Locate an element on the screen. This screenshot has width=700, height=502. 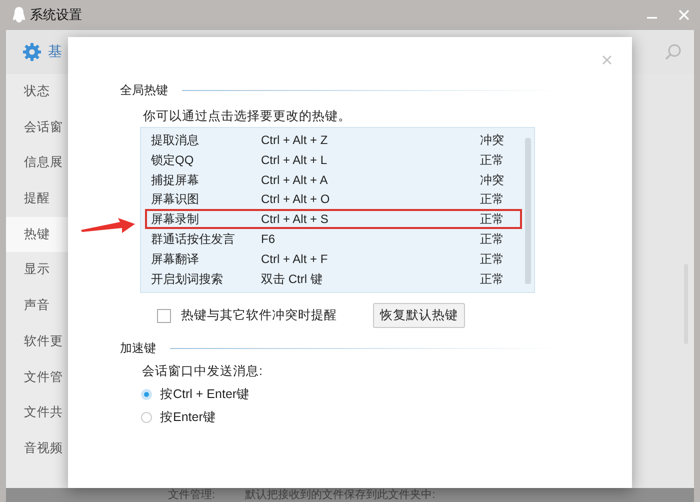
hotkey-row: 屏幕识图 Ctrl + Alt + O 正常 is located at coordinates (333, 199).